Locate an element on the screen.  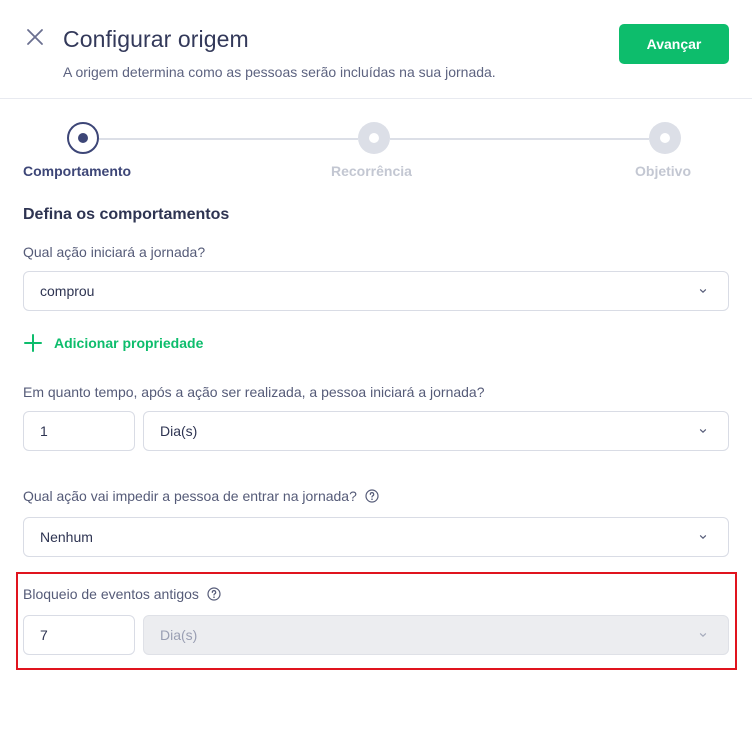
step-2-indicator is located at coordinates (374, 138).